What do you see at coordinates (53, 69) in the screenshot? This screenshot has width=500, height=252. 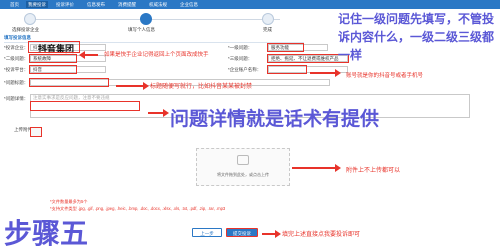 I see `platform-highlight` at bounding box center [53, 69].